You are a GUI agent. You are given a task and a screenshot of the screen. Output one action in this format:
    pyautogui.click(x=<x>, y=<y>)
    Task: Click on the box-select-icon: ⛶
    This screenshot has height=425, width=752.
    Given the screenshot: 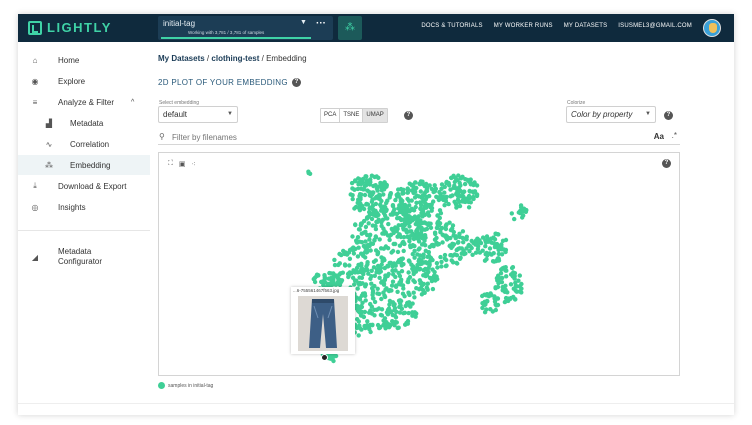 What is the action you would take?
    pyautogui.click(x=170, y=164)
    